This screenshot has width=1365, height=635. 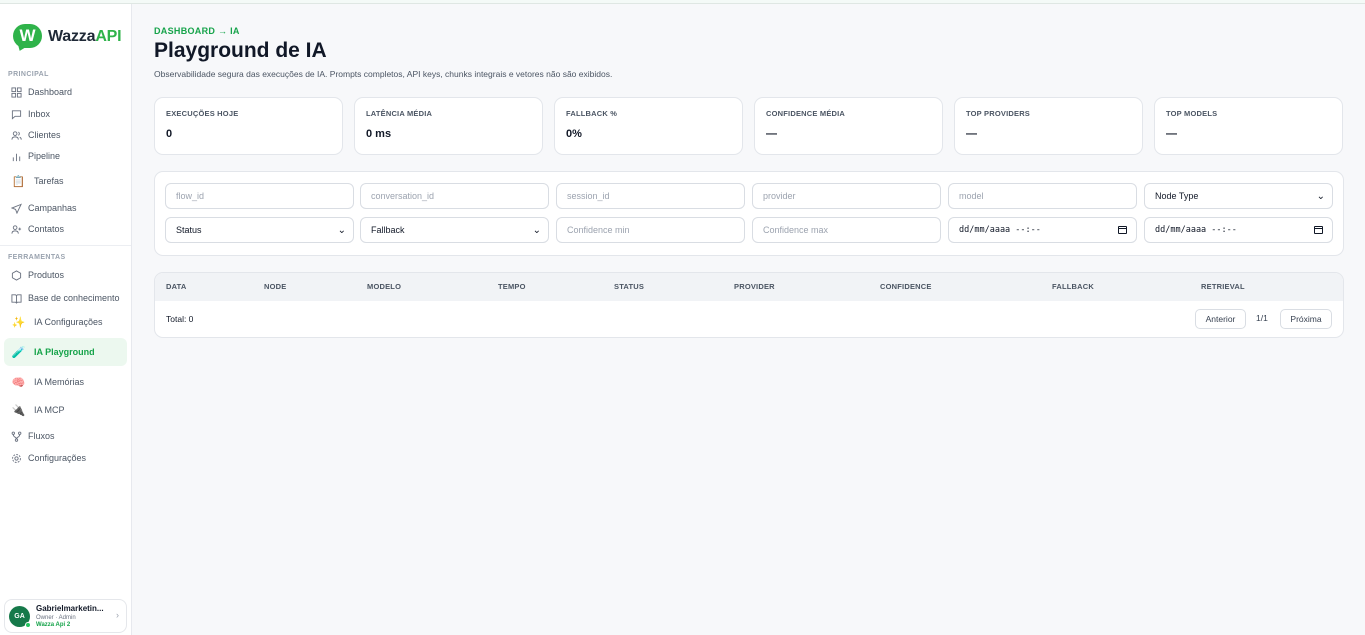 What do you see at coordinates (650, 230) in the screenshot?
I see `confidence-min-input: Confidence min` at bounding box center [650, 230].